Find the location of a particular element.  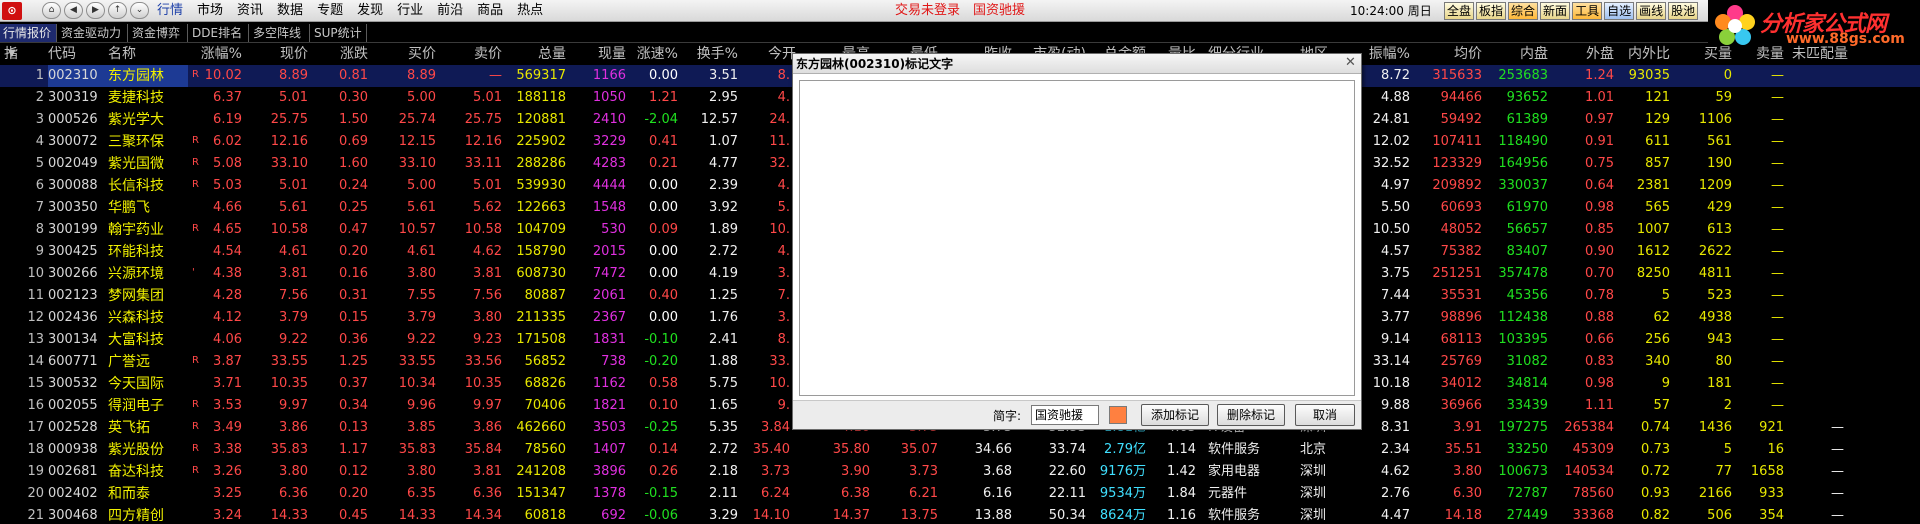

cell-col-turnover: 2.72 is located at coordinates (723, 251).